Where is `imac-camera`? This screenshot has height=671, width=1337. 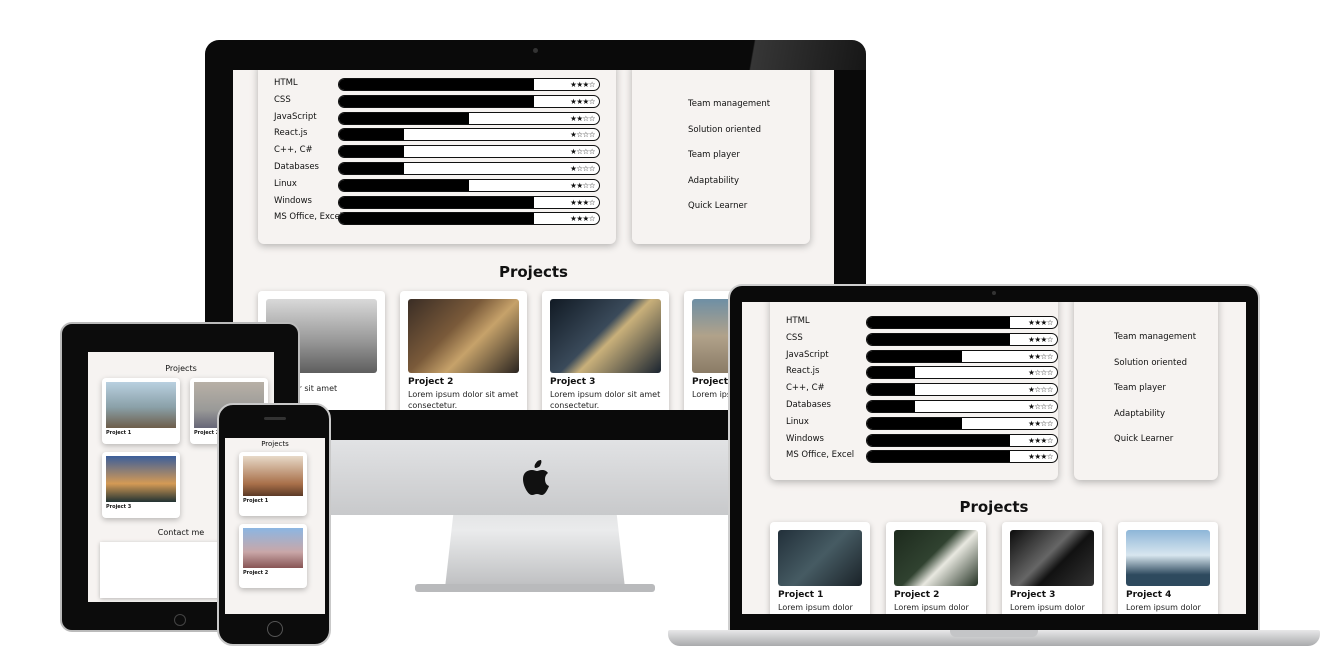 imac-camera is located at coordinates (535, 50).